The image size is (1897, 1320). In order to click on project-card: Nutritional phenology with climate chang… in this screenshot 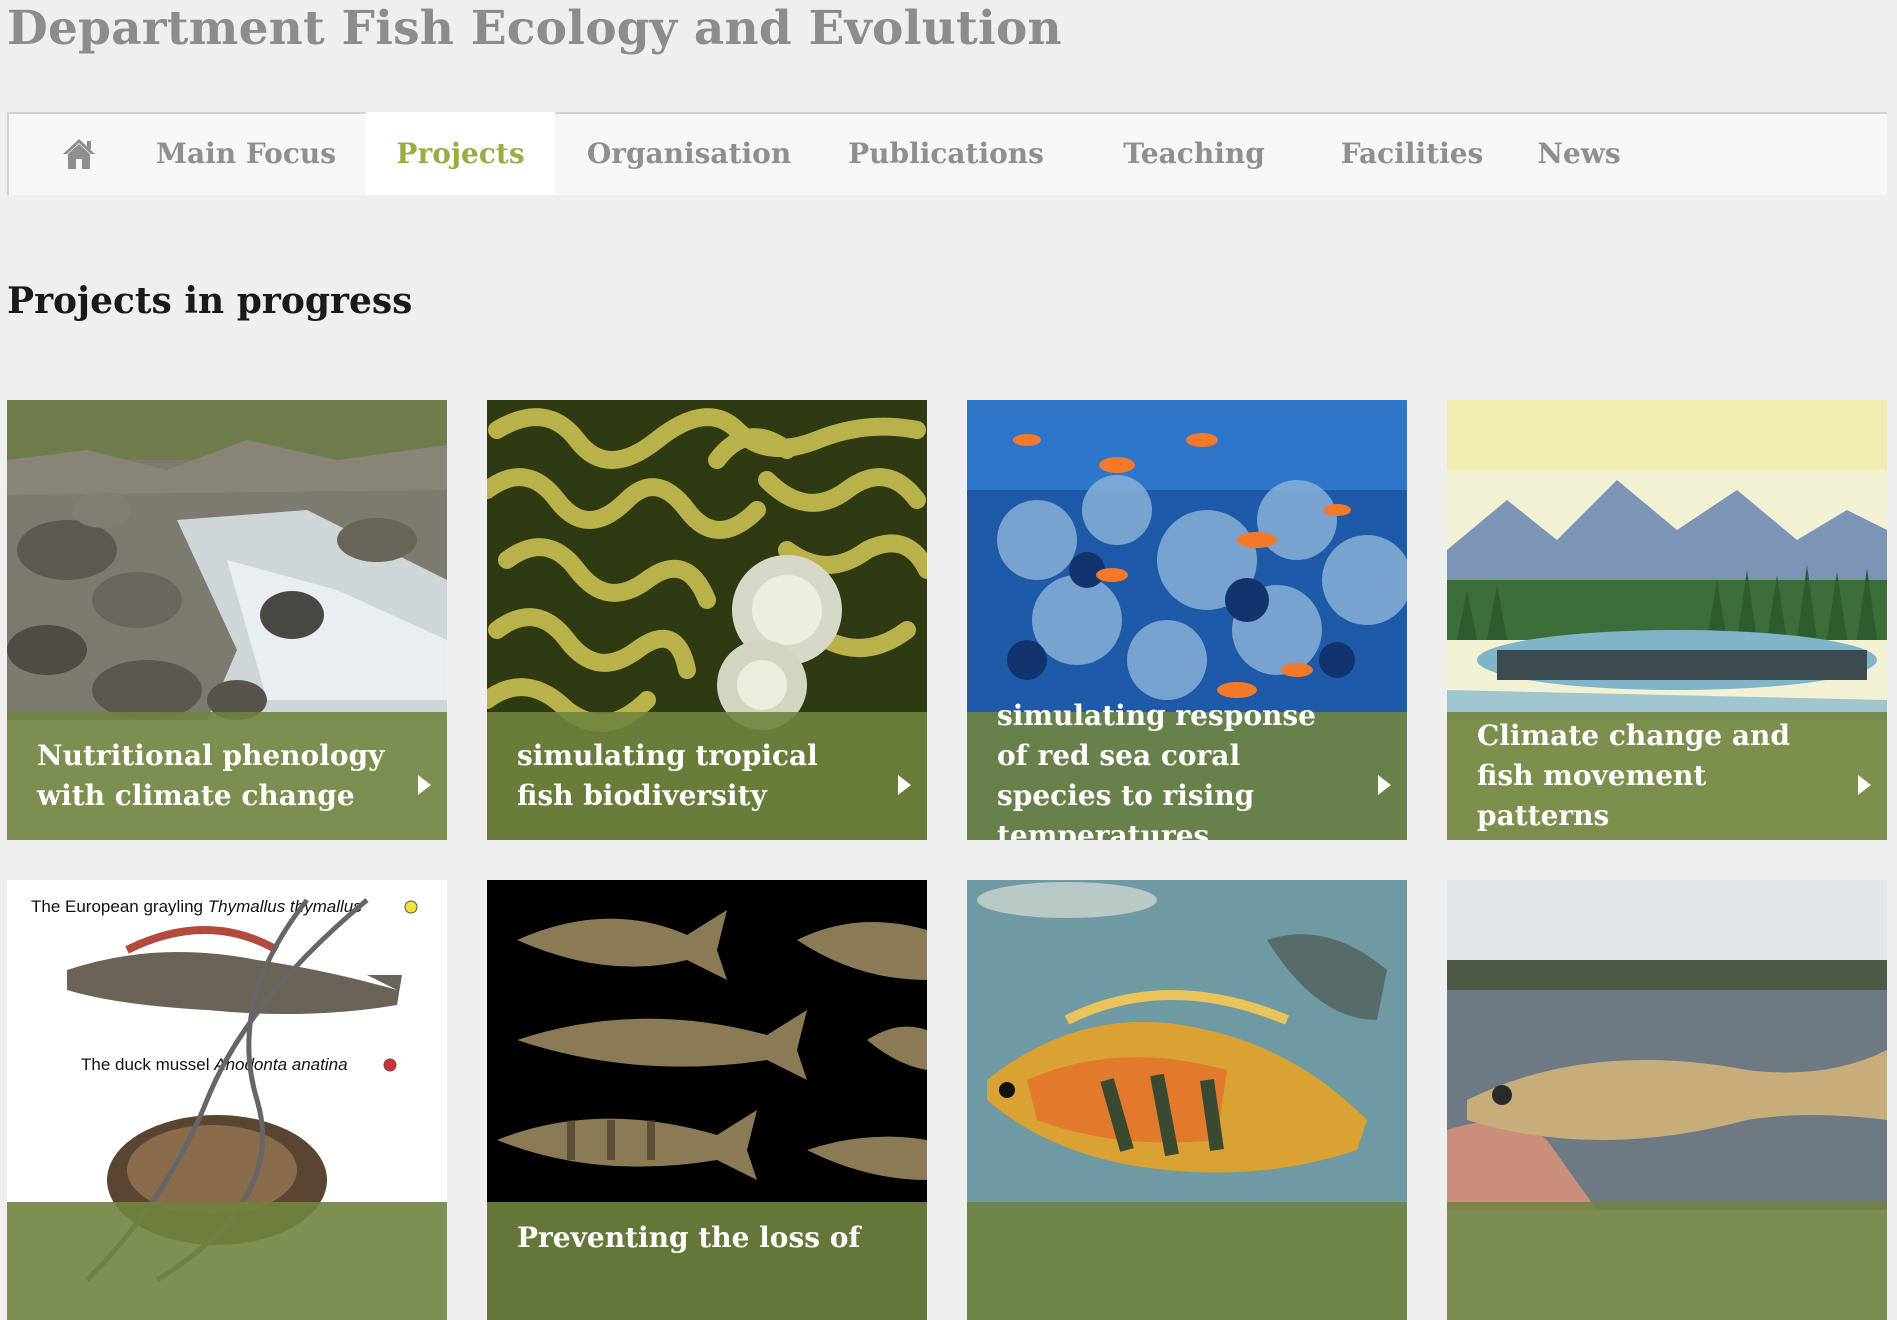, I will do `click(227, 620)`.